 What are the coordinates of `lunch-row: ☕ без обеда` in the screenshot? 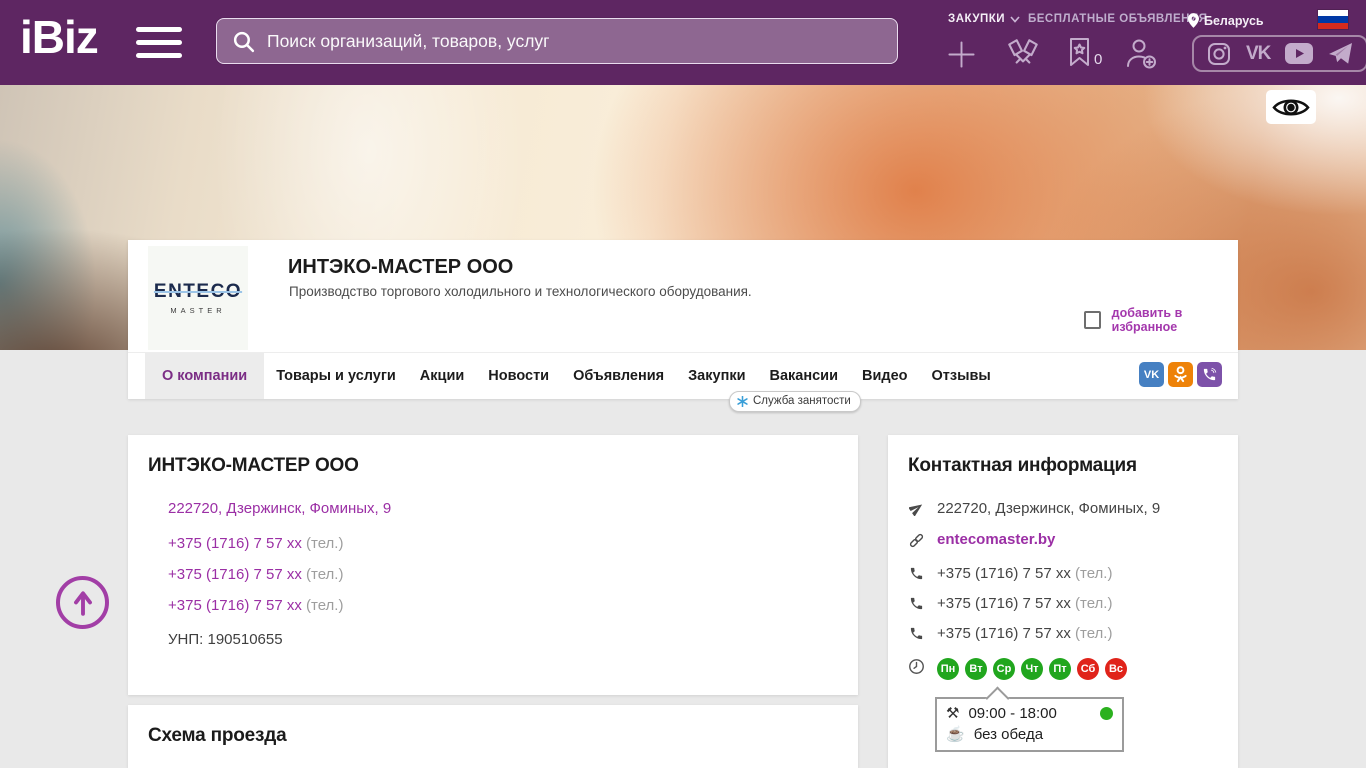 It's located at (1029, 734).